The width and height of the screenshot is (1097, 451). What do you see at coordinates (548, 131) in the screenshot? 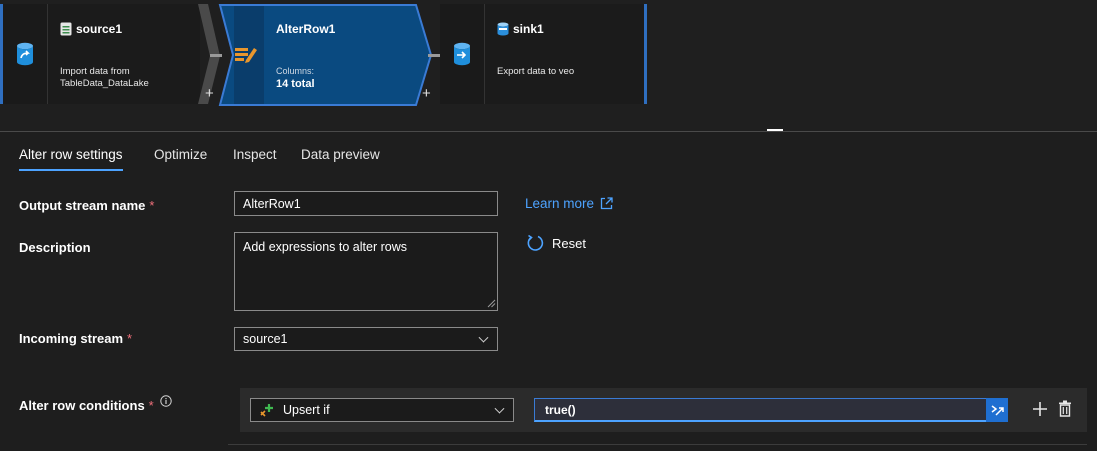
I see `panel-splitter` at bounding box center [548, 131].